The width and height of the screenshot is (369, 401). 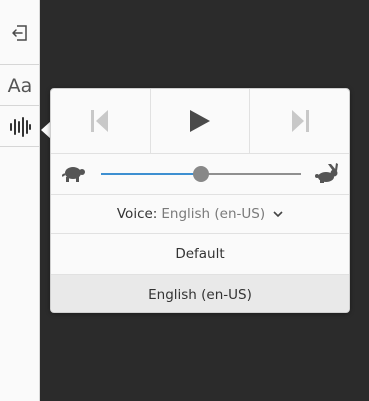 What do you see at coordinates (213, 214) in the screenshot?
I see `voice-value: English (en-US)` at bounding box center [213, 214].